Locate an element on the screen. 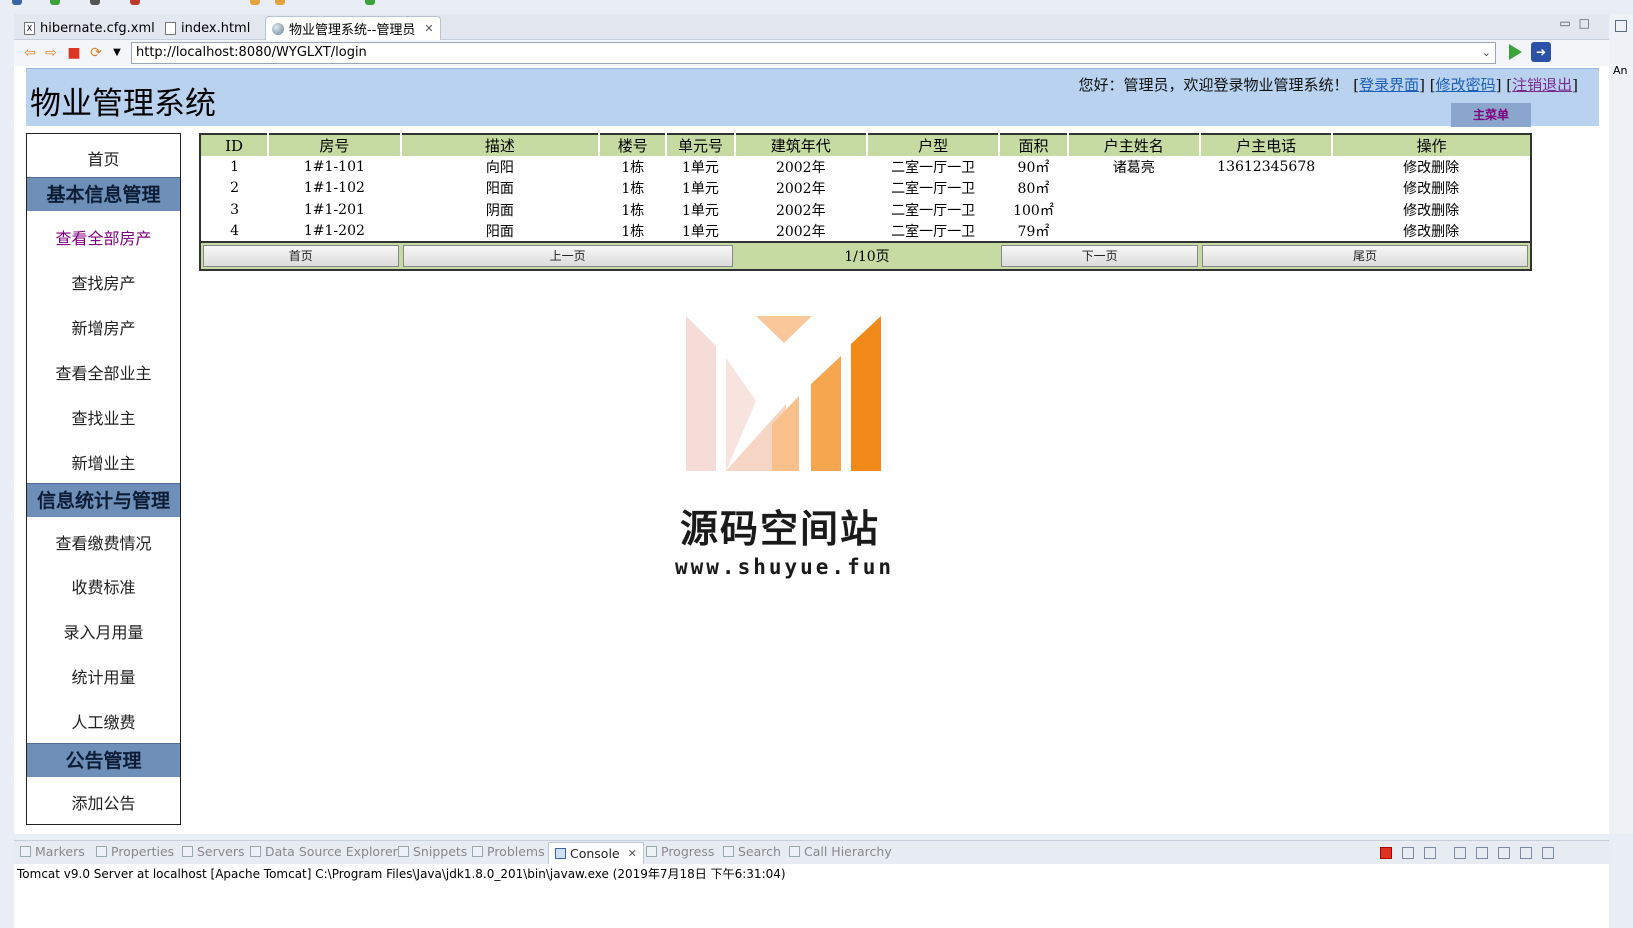  tab-label: hibernate.cfg.xml is located at coordinates (97, 28).